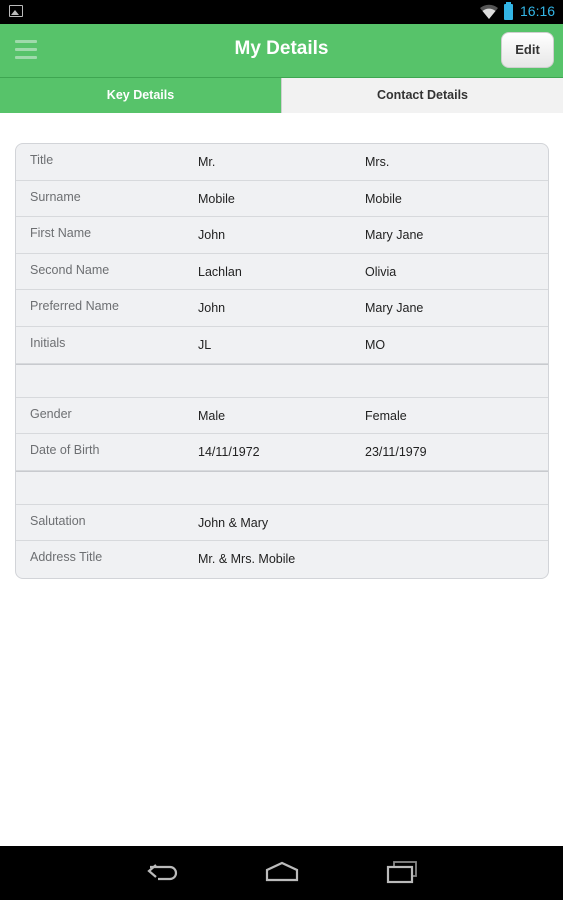 Image resolution: width=563 pixels, height=900 pixels. I want to click on row-label: Title, so click(42, 160).